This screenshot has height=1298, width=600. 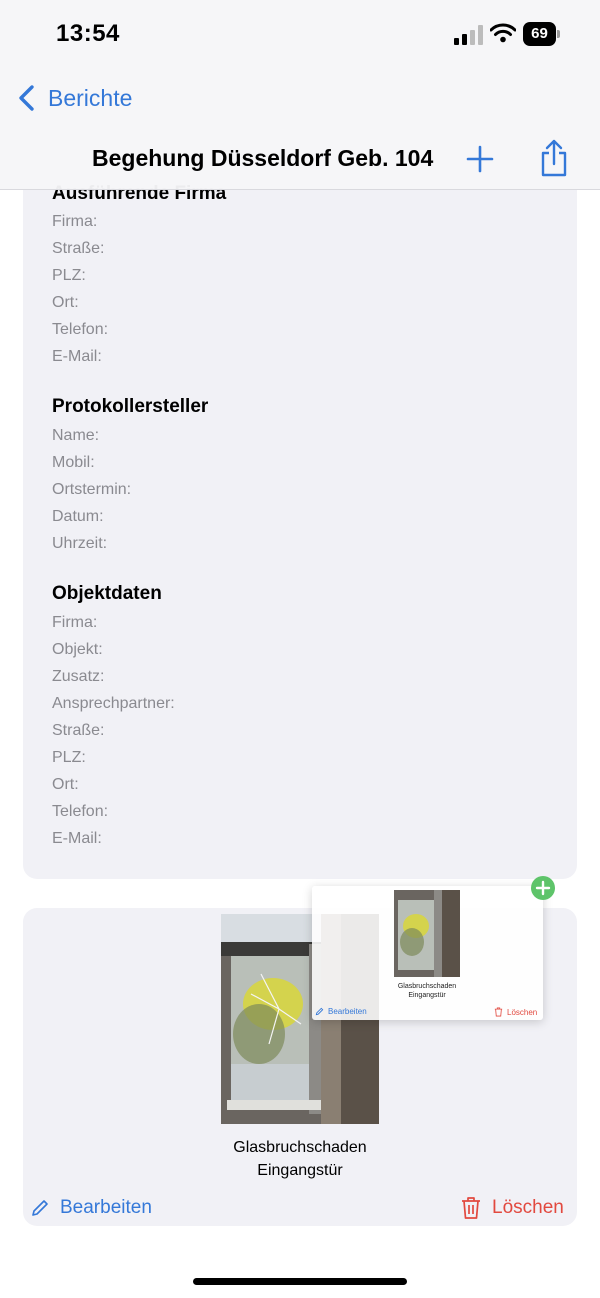 What do you see at coordinates (92, 489) in the screenshot?
I see `field-site-appointment: Ortstermin:` at bounding box center [92, 489].